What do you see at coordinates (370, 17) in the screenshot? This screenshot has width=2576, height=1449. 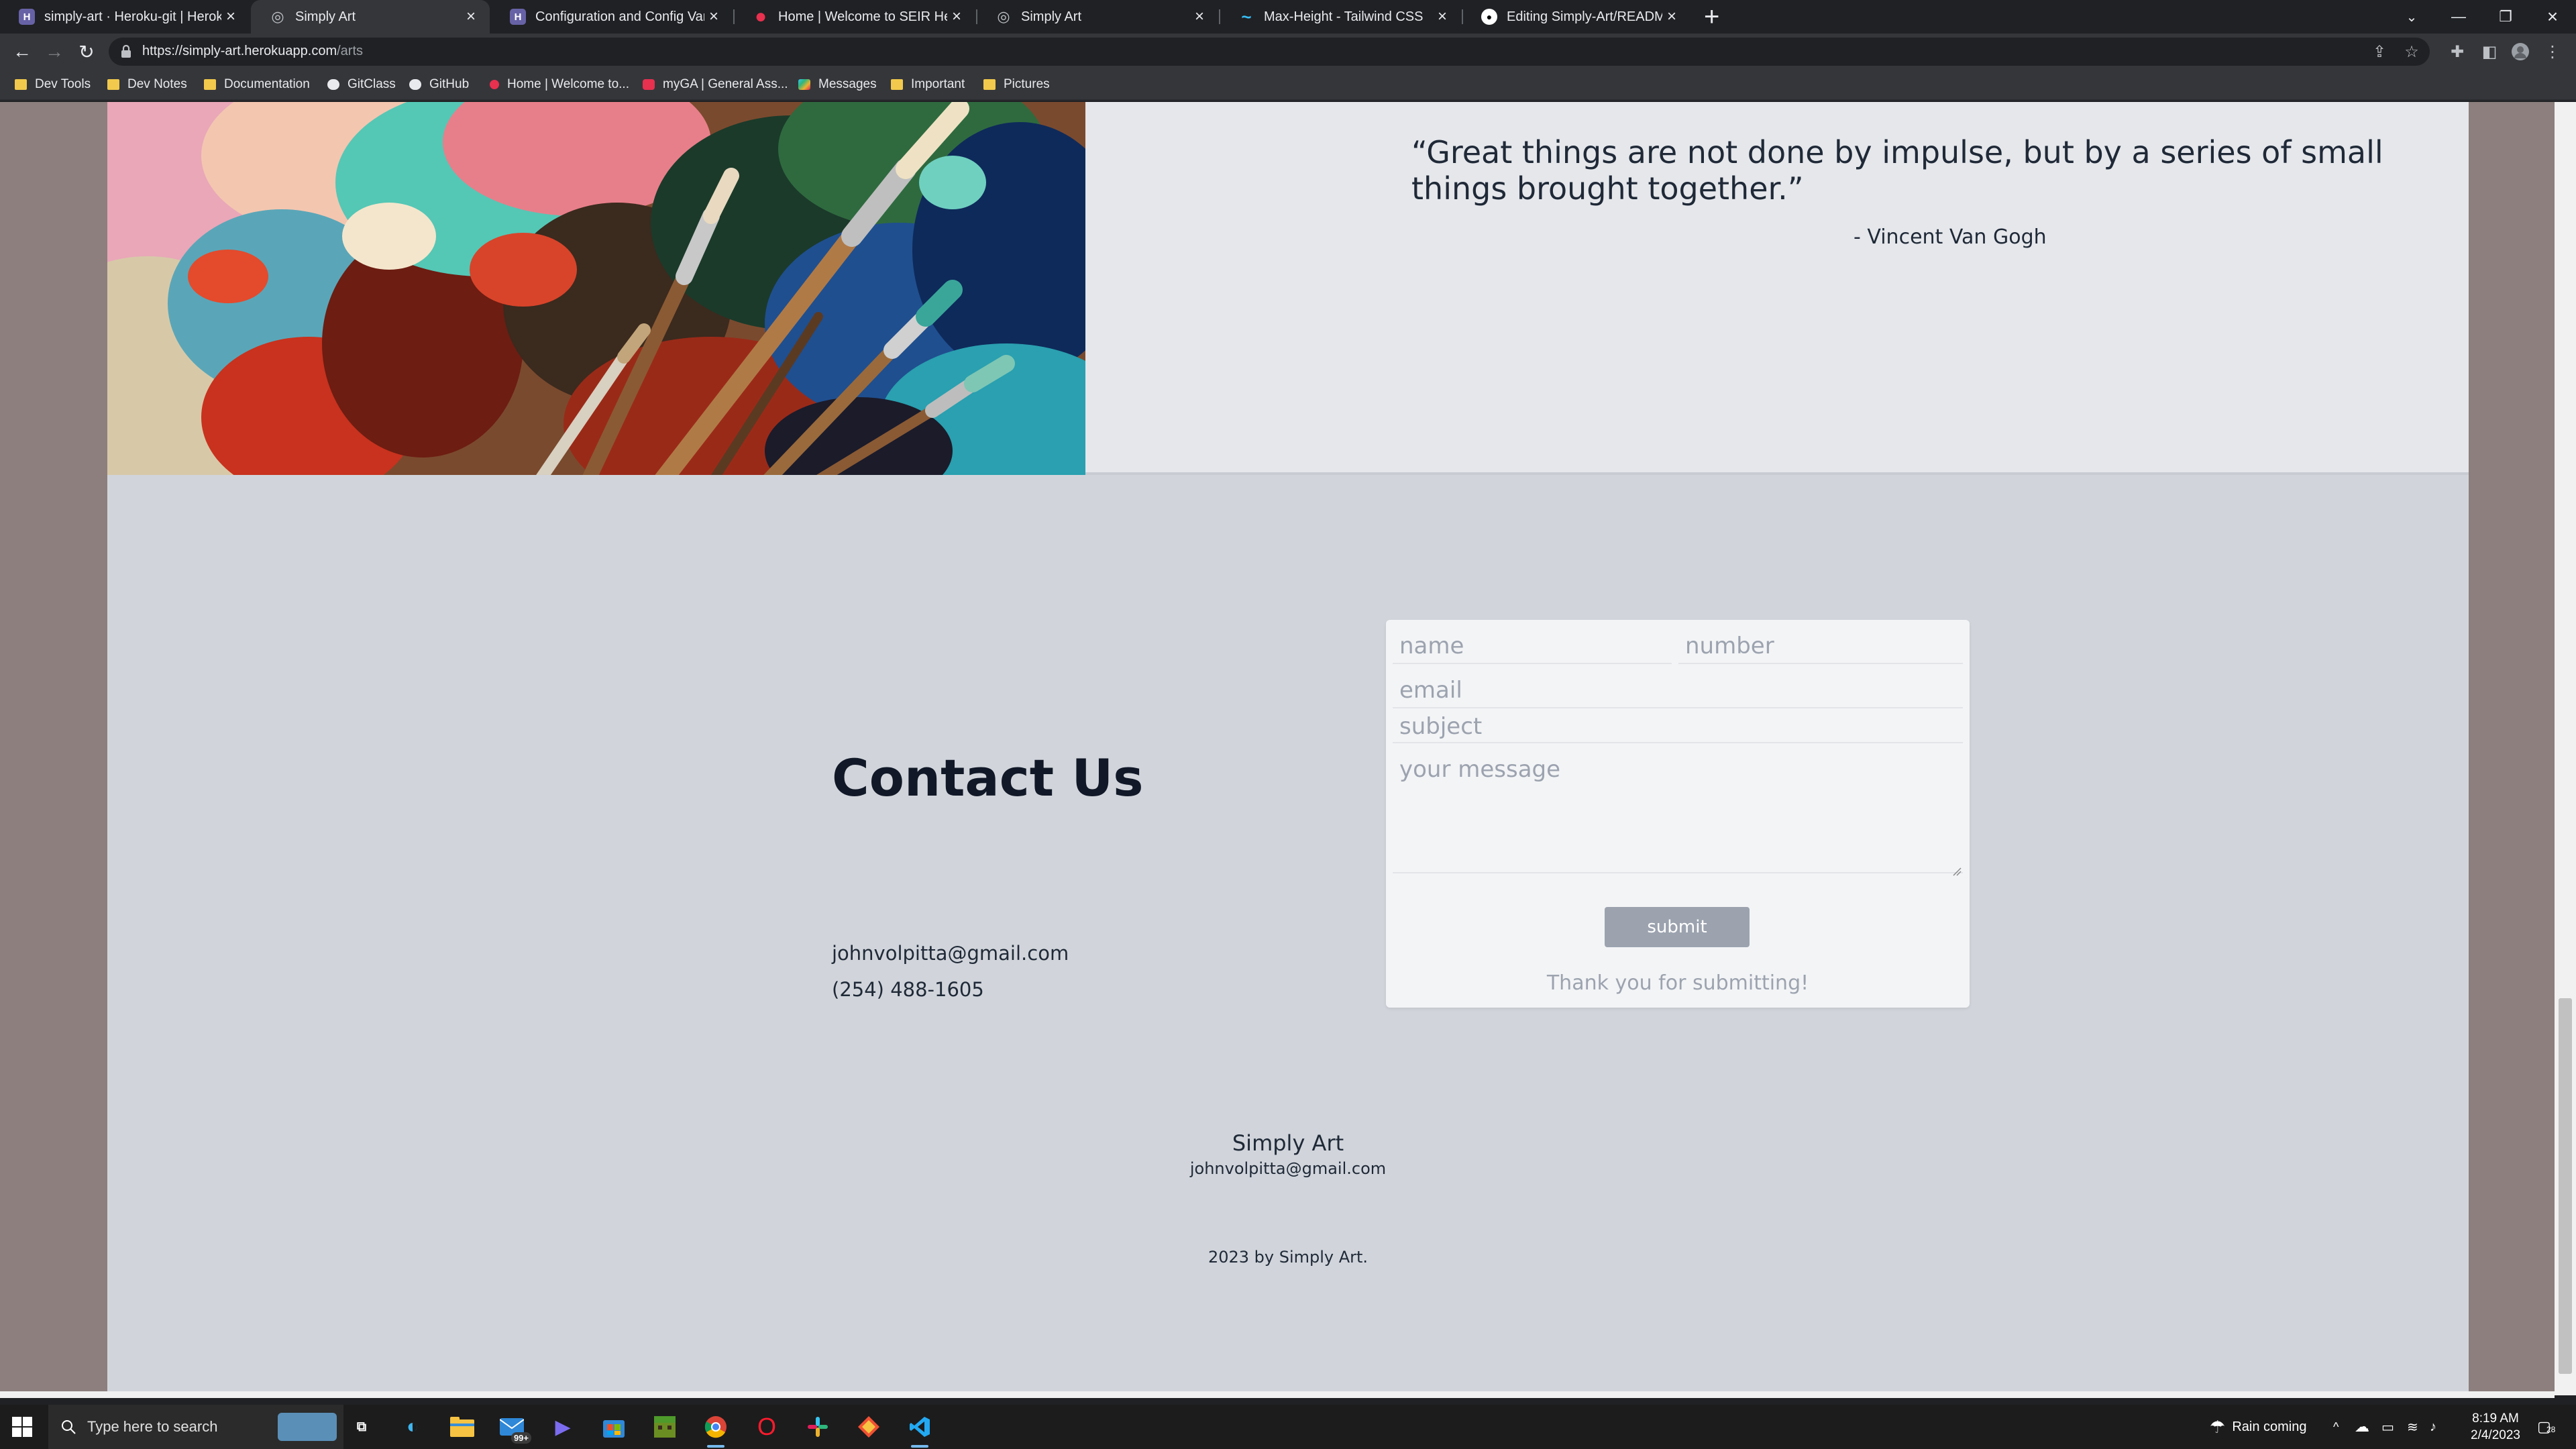 I see `tab-simply-art-active: ◎ Simply Art ×` at bounding box center [370, 17].